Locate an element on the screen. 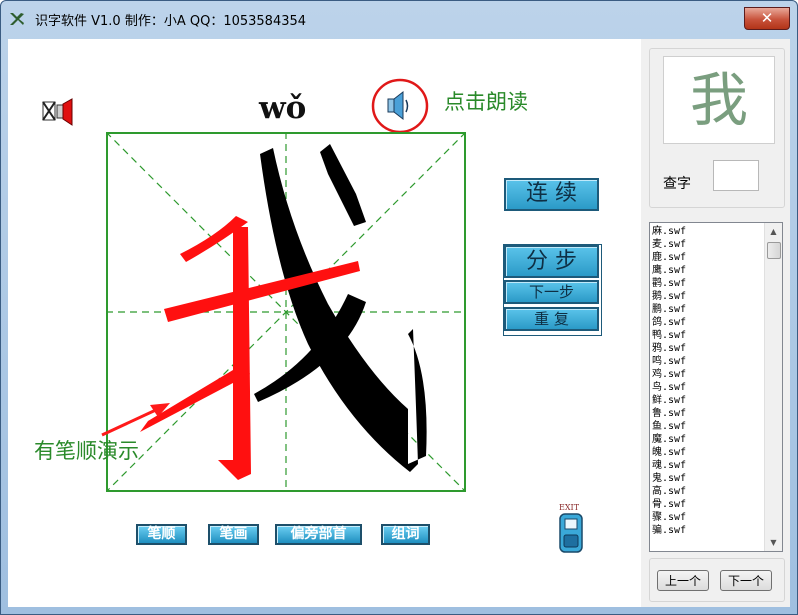 The width and height of the screenshot is (798, 615). title-bar: 识字软件 V1.0 制作：小A QQ：1053584354 ✕ is located at coordinates (399, 17).